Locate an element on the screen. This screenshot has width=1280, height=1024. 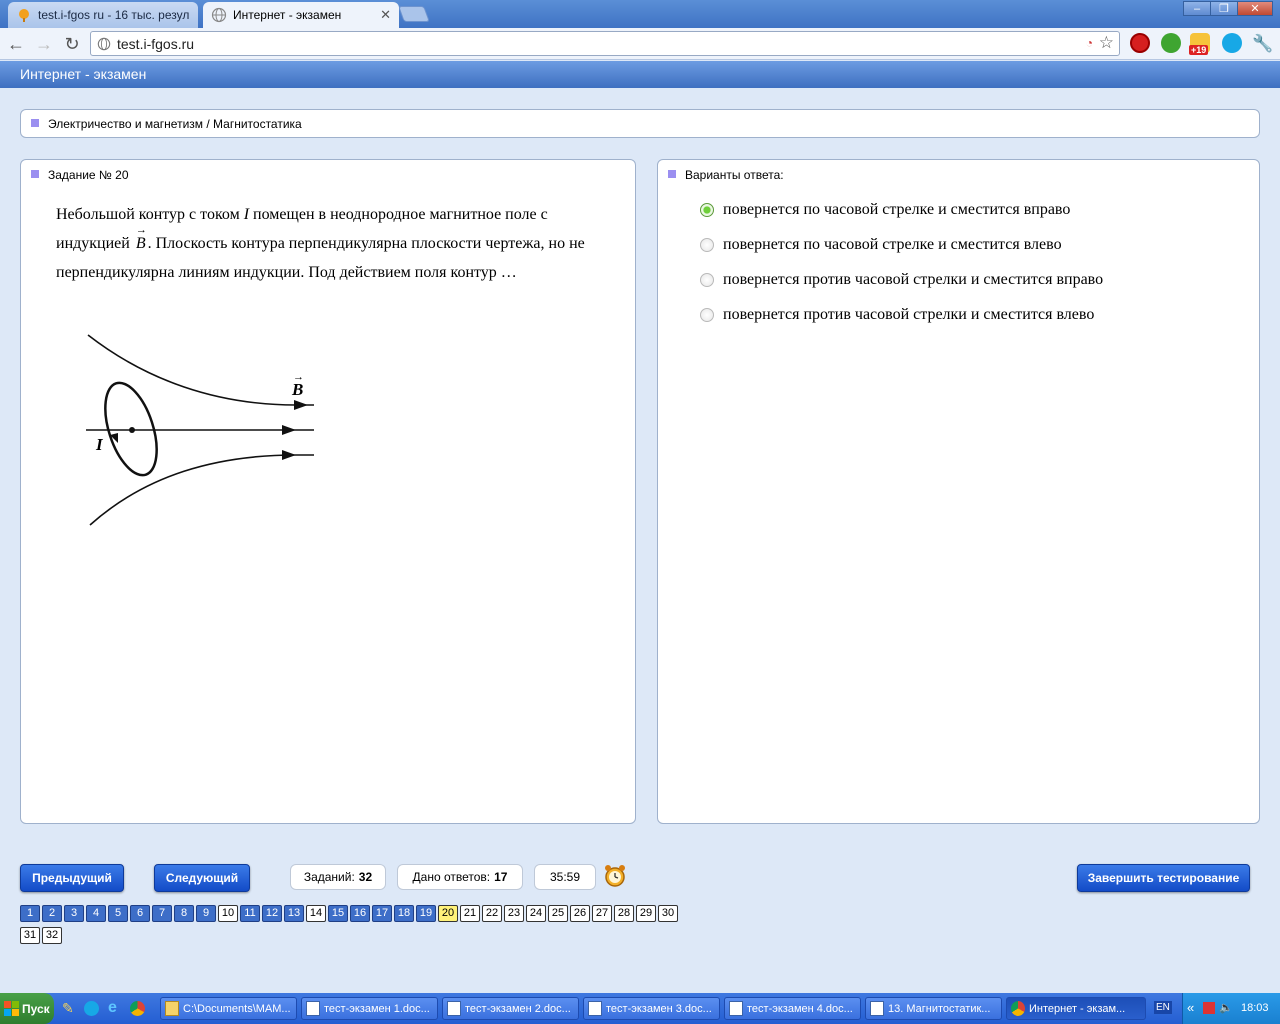
new-tab-button is located at coordinates (414, 14).